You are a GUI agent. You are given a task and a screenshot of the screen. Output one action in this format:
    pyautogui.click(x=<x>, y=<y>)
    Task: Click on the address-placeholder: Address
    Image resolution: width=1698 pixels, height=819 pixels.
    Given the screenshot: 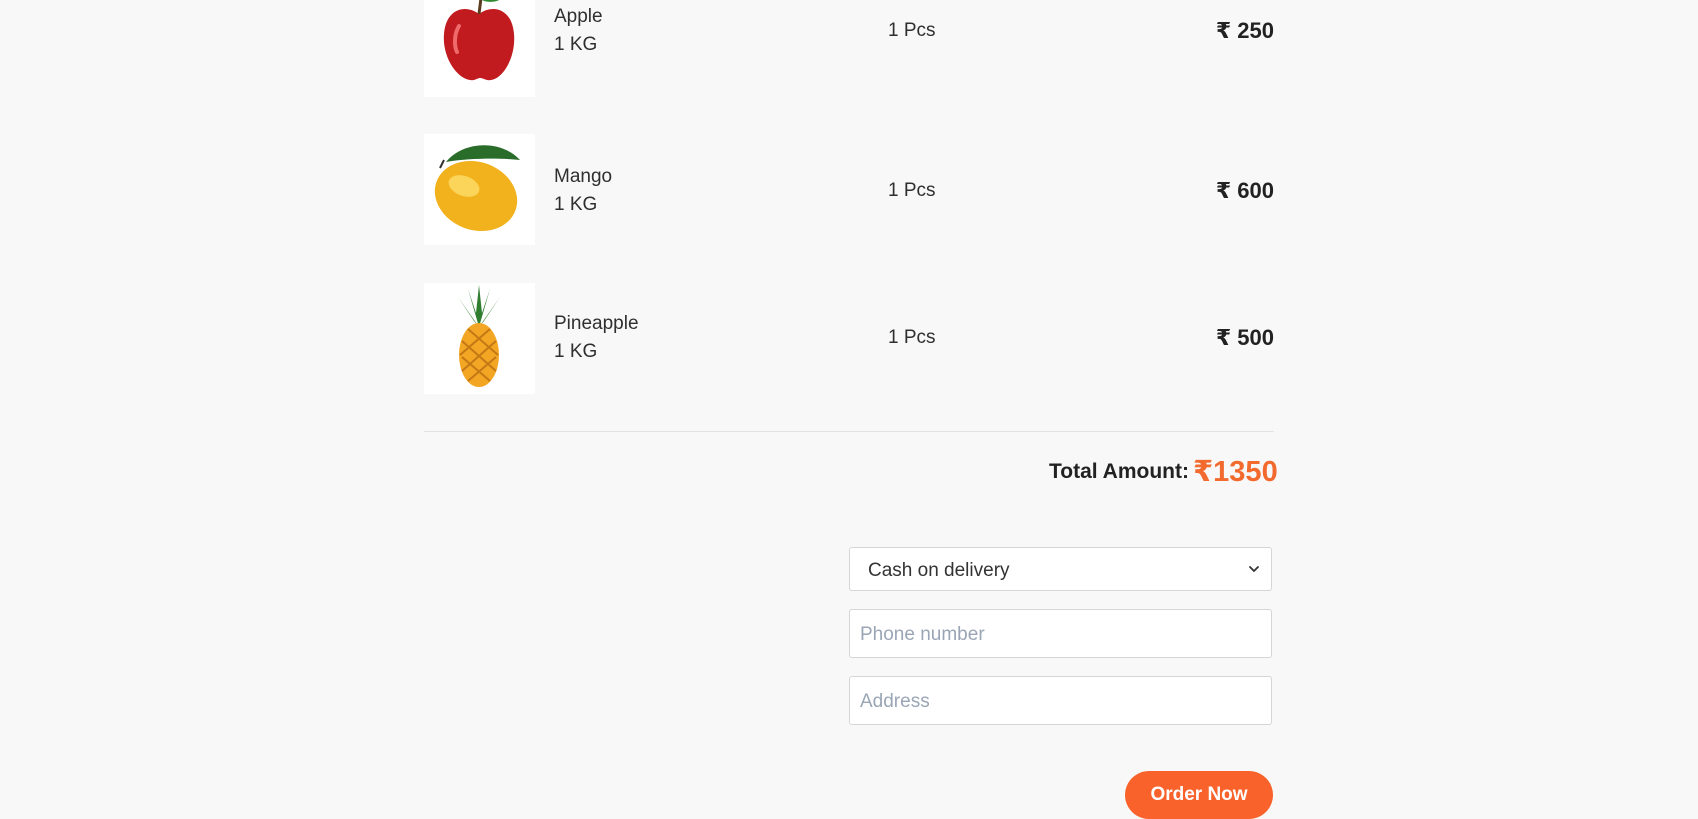 What is the action you would take?
    pyautogui.click(x=895, y=701)
    